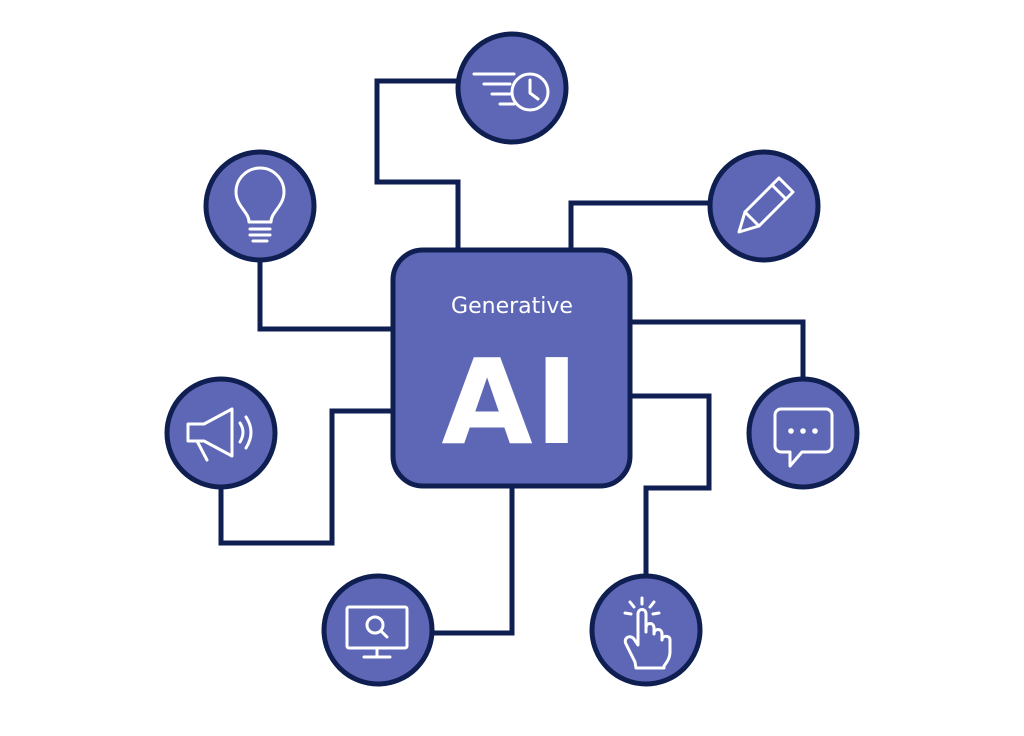 This screenshot has height=736, width=1024. Describe the element at coordinates (764, 206) in the screenshot. I see `node-pencil` at that location.